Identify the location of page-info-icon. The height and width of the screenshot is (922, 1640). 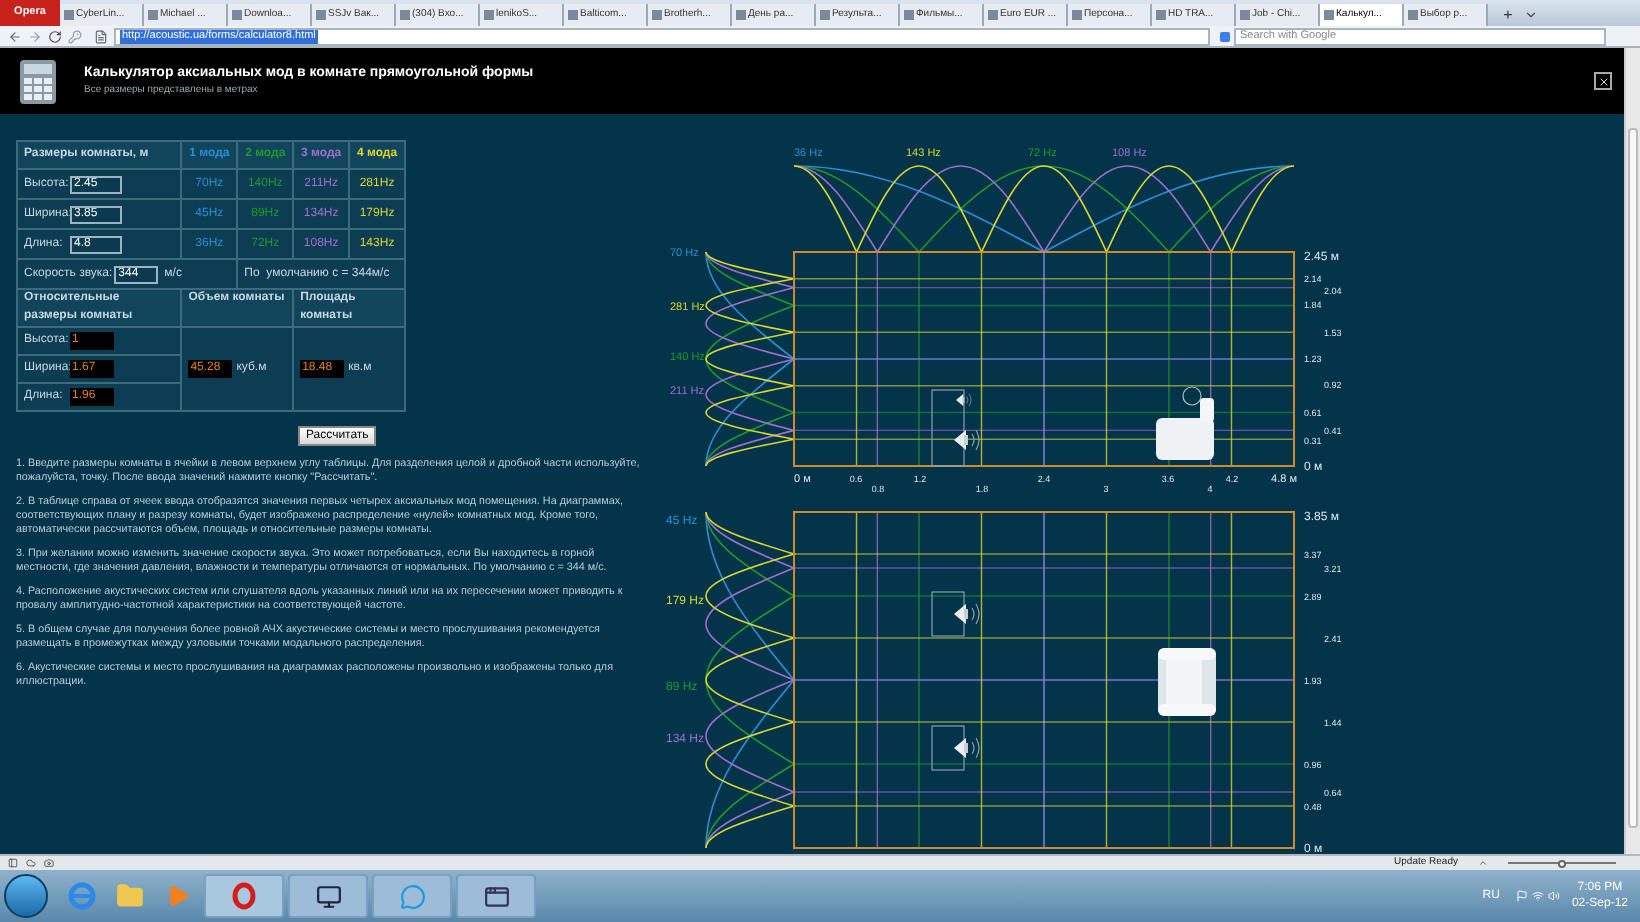
(101, 36).